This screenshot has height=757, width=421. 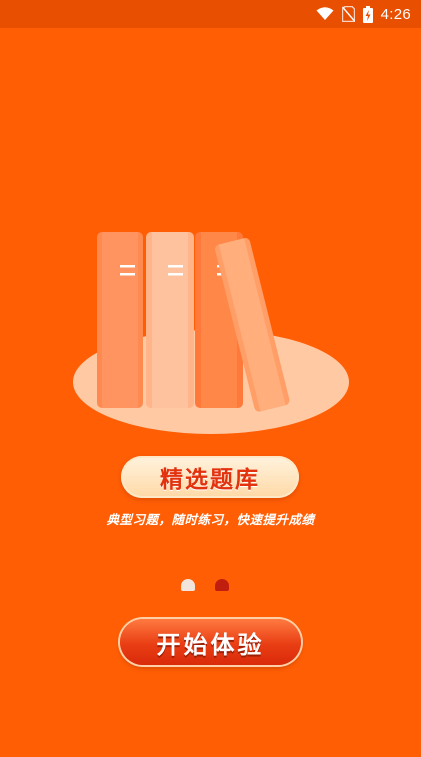 I want to click on section-subtitle: 典型习题，随时练习，快速提升成绩, so click(x=210, y=519).